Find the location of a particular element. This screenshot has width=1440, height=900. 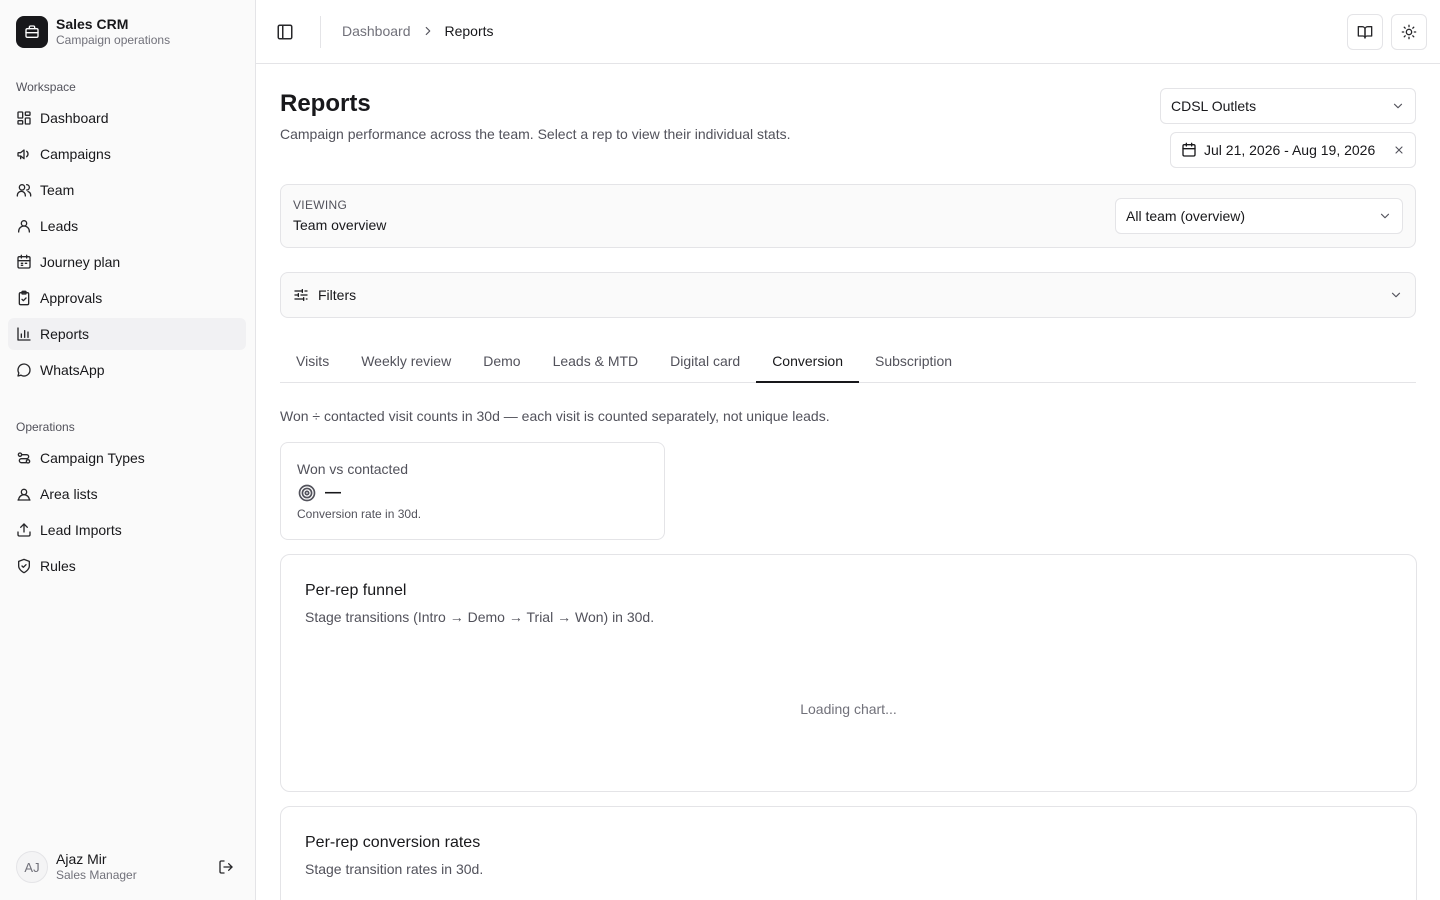

user-profile: AJ Ajaz Mir Sales Manager is located at coordinates (128, 867).